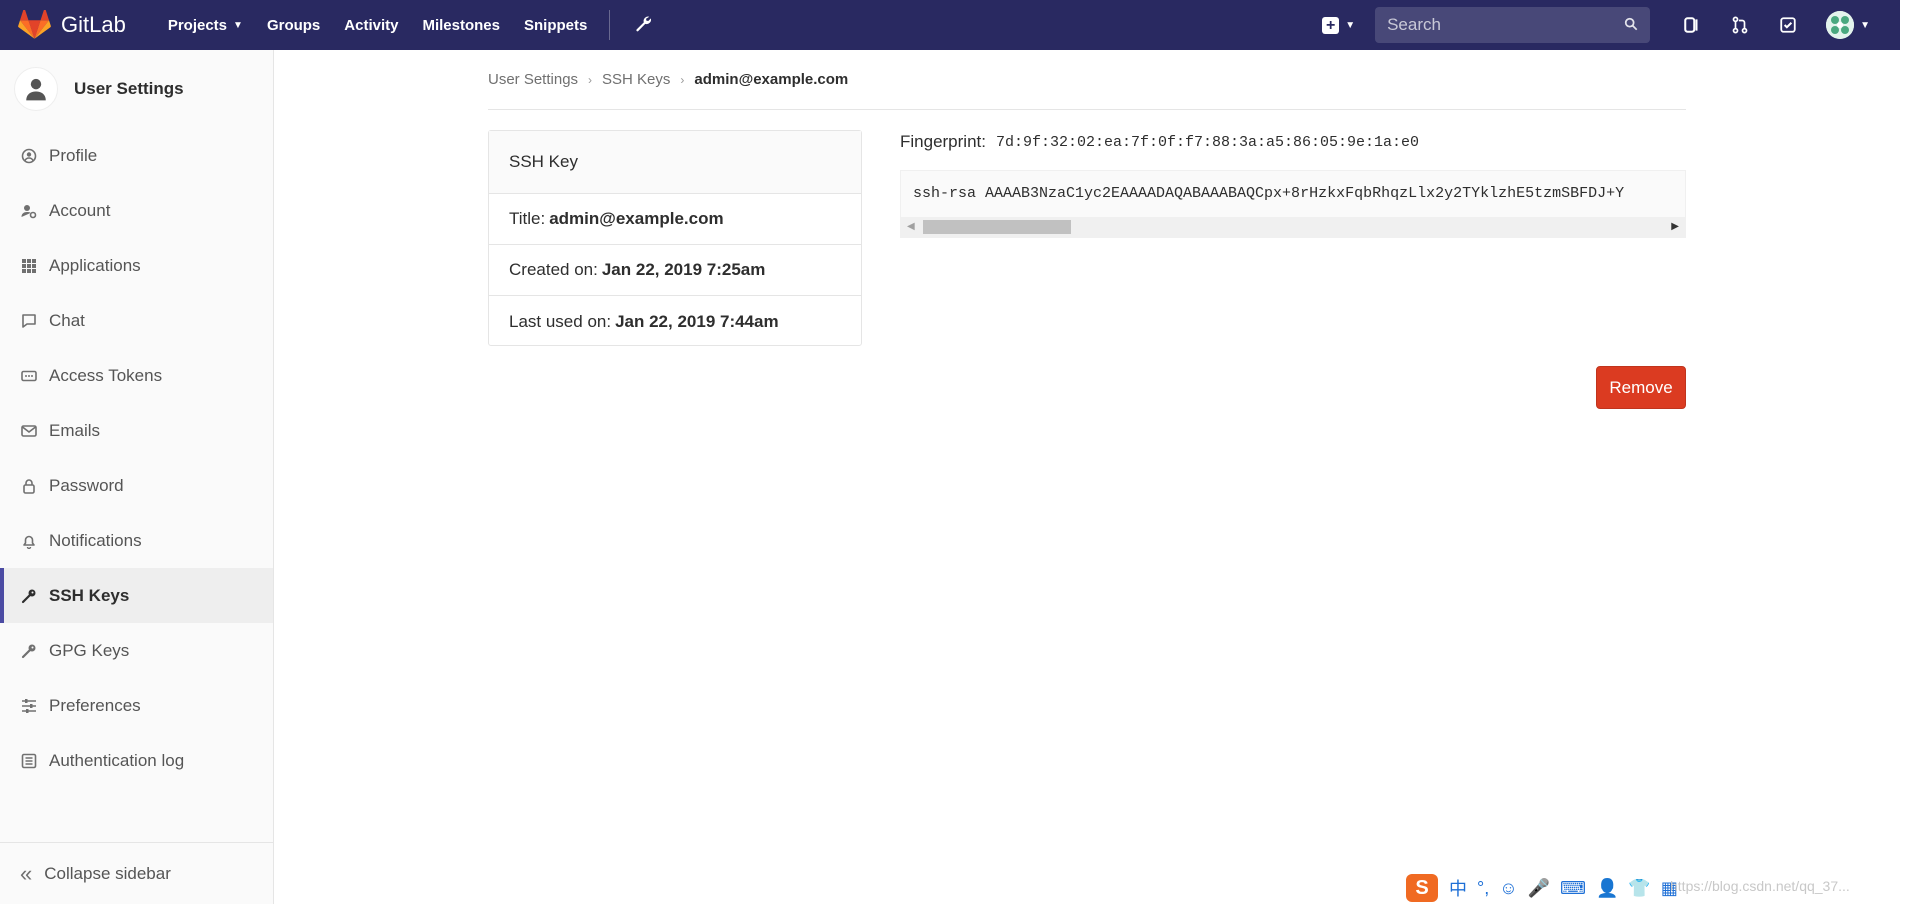 The width and height of the screenshot is (1920, 904). What do you see at coordinates (95, 705) in the screenshot?
I see `sidebar-item-label: Preferences` at bounding box center [95, 705].